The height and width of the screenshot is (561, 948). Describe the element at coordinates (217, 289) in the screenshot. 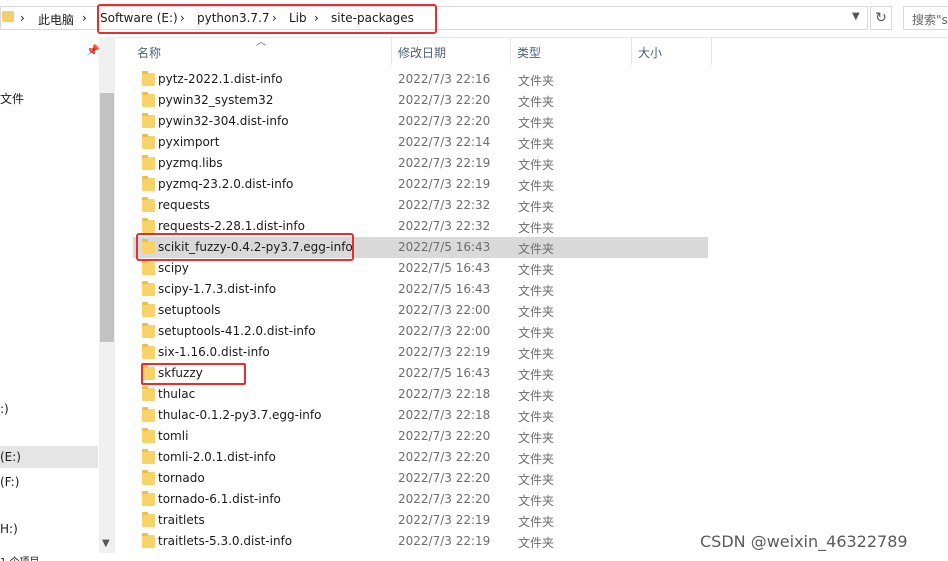

I see `file-name: scipy-1.7.3.dist-info` at that location.